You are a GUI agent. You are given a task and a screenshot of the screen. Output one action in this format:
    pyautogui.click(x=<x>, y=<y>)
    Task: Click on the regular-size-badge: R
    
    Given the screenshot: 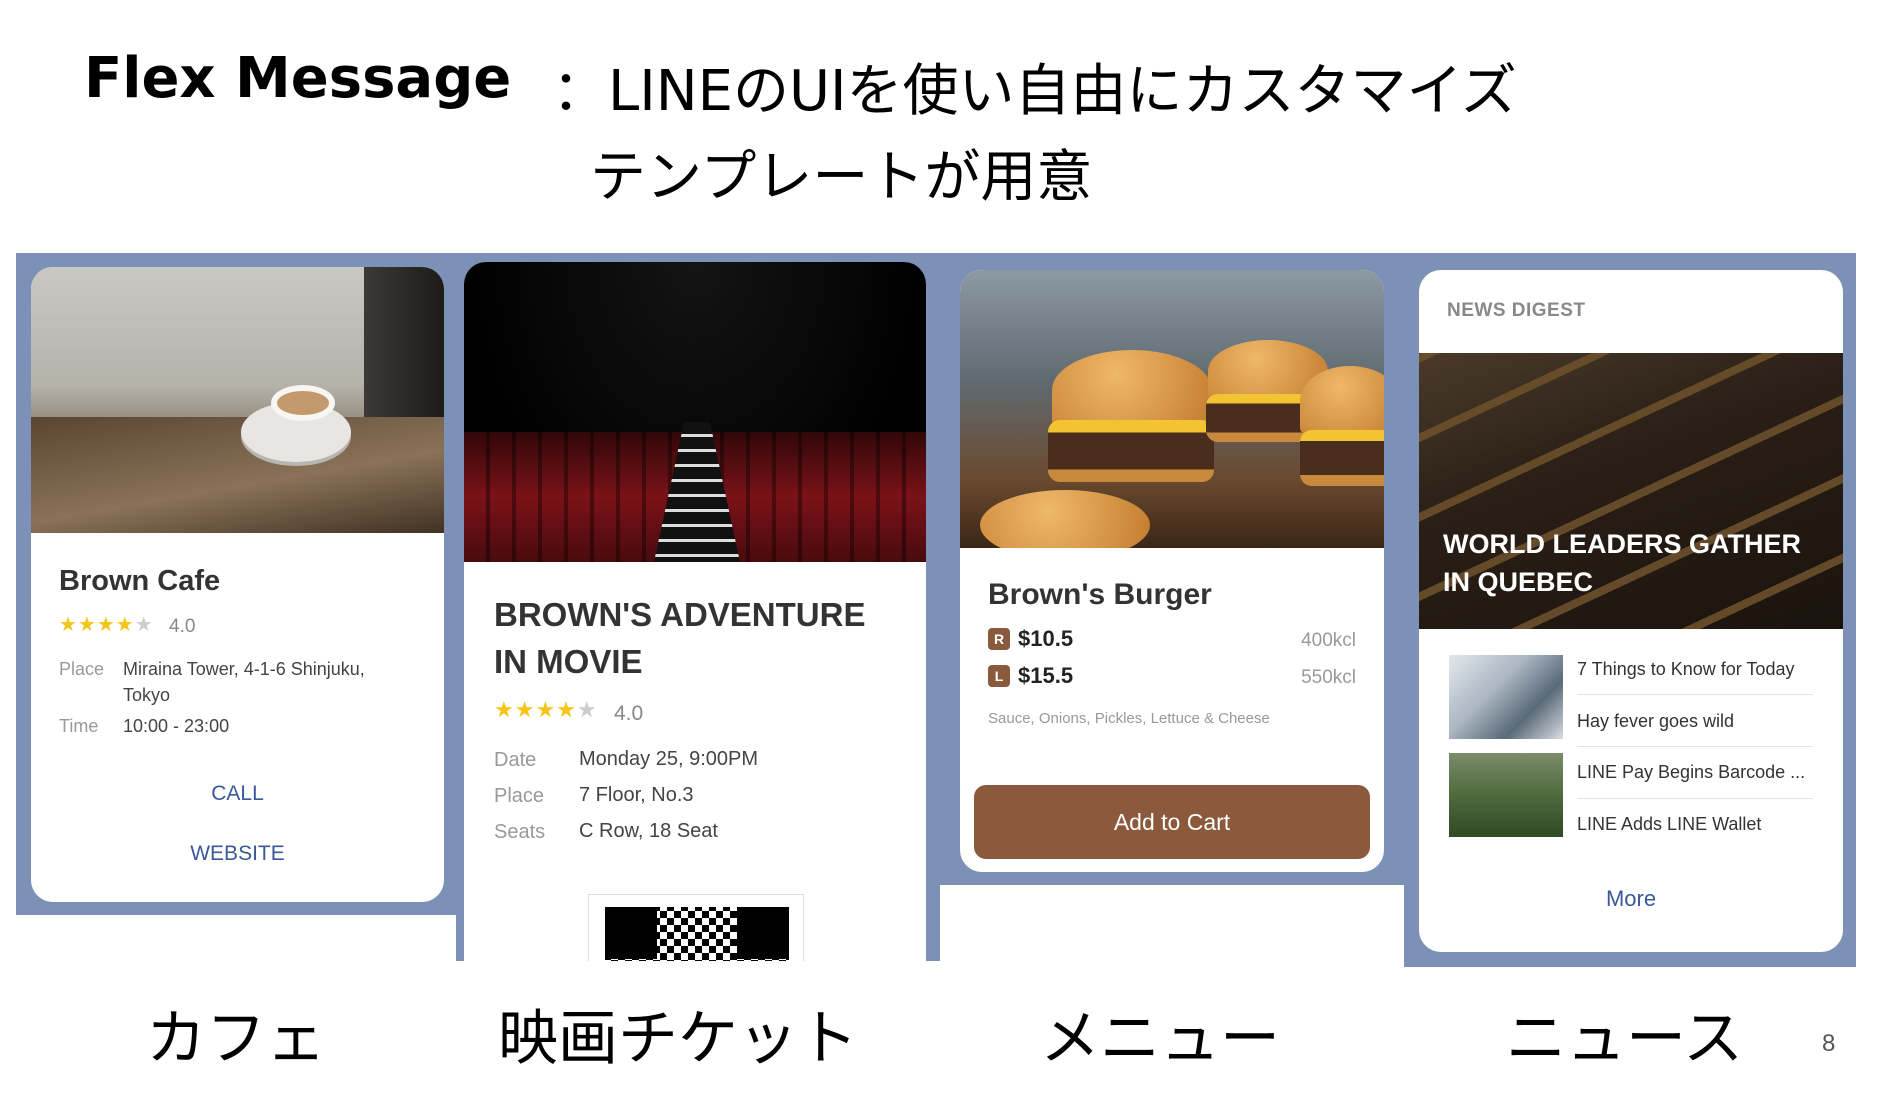 What is the action you would take?
    pyautogui.click(x=999, y=639)
    